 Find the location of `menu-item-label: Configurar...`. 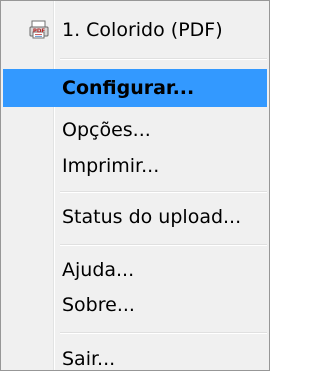

menu-item-label: Configurar... is located at coordinates (128, 88).